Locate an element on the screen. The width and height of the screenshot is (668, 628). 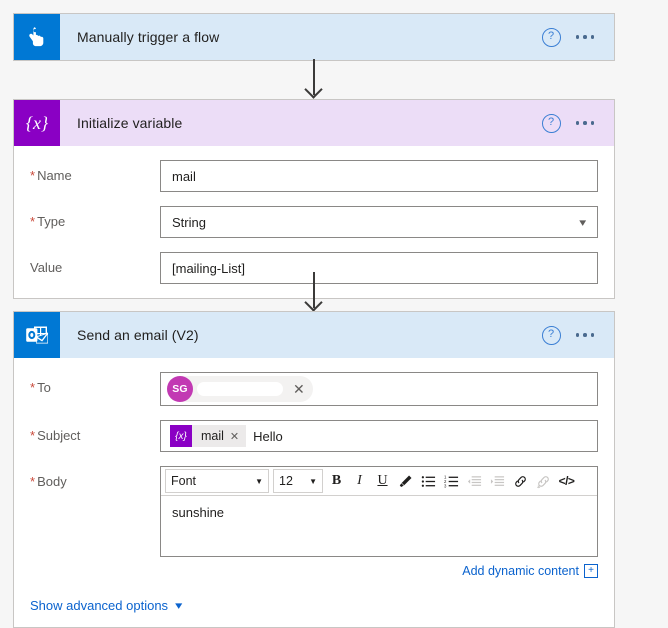
field-label-type: * Type is located at coordinates (48, 221).